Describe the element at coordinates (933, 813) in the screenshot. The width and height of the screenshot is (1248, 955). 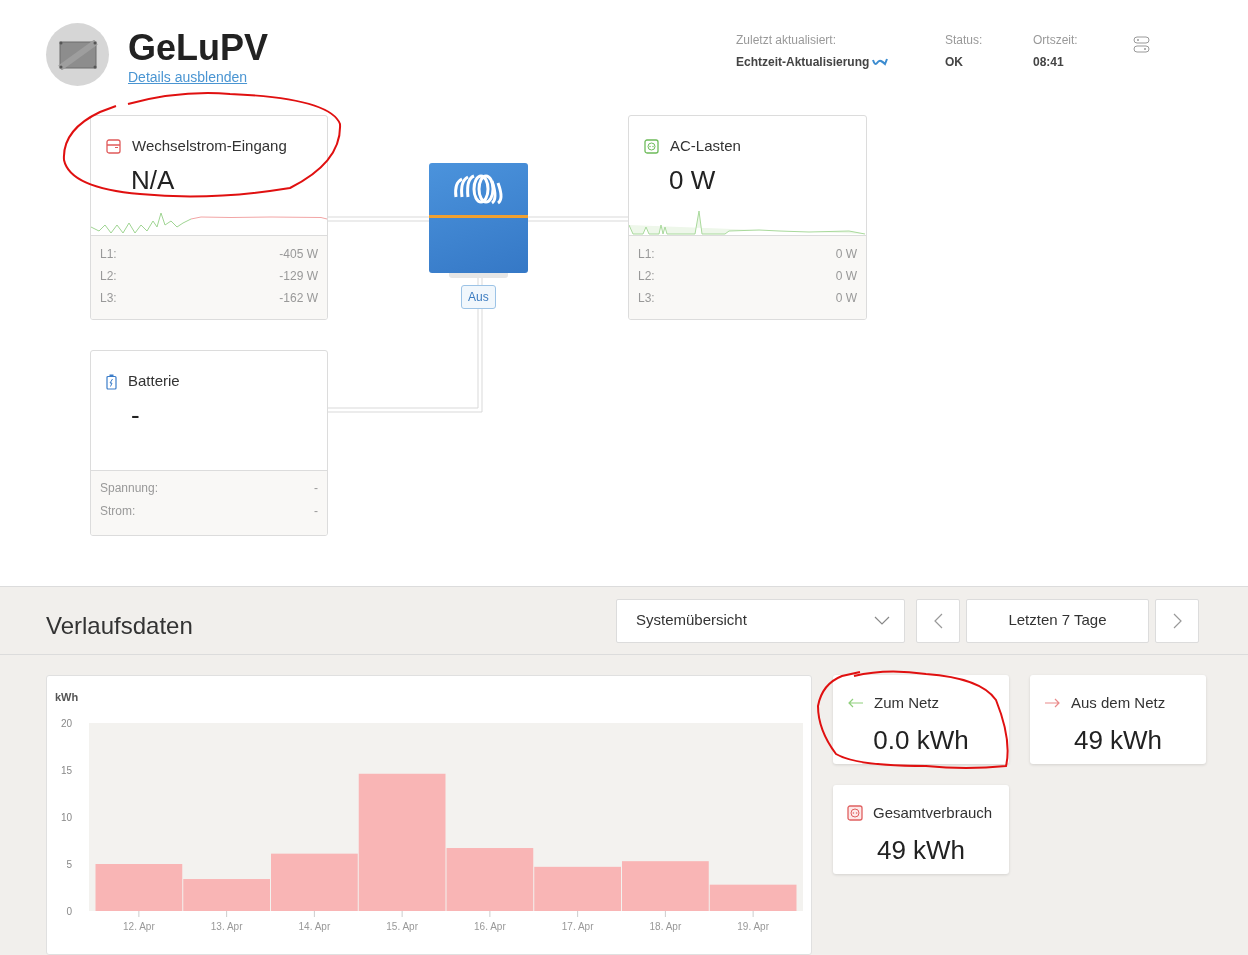
I see `stat-label: Gesamtverbrauch` at that location.